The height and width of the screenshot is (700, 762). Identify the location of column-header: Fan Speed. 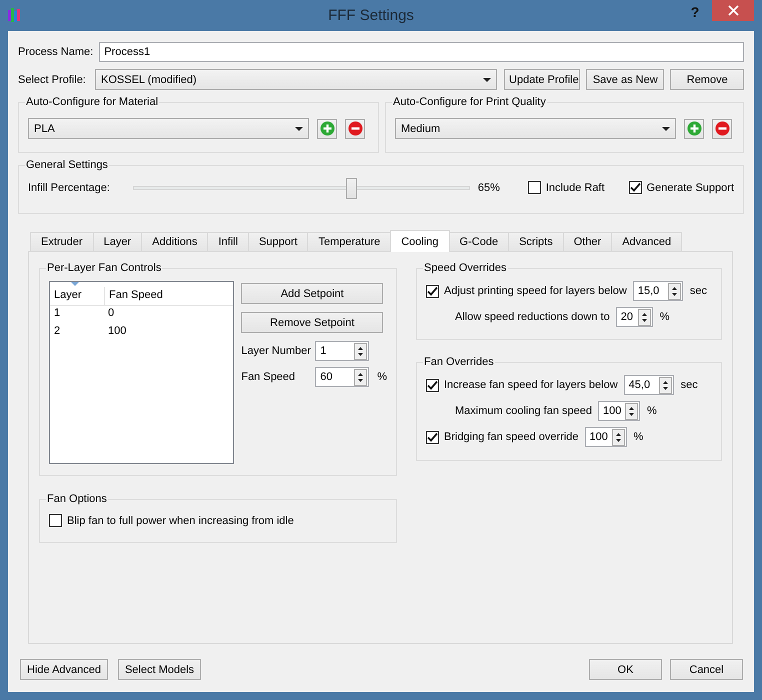
(169, 296).